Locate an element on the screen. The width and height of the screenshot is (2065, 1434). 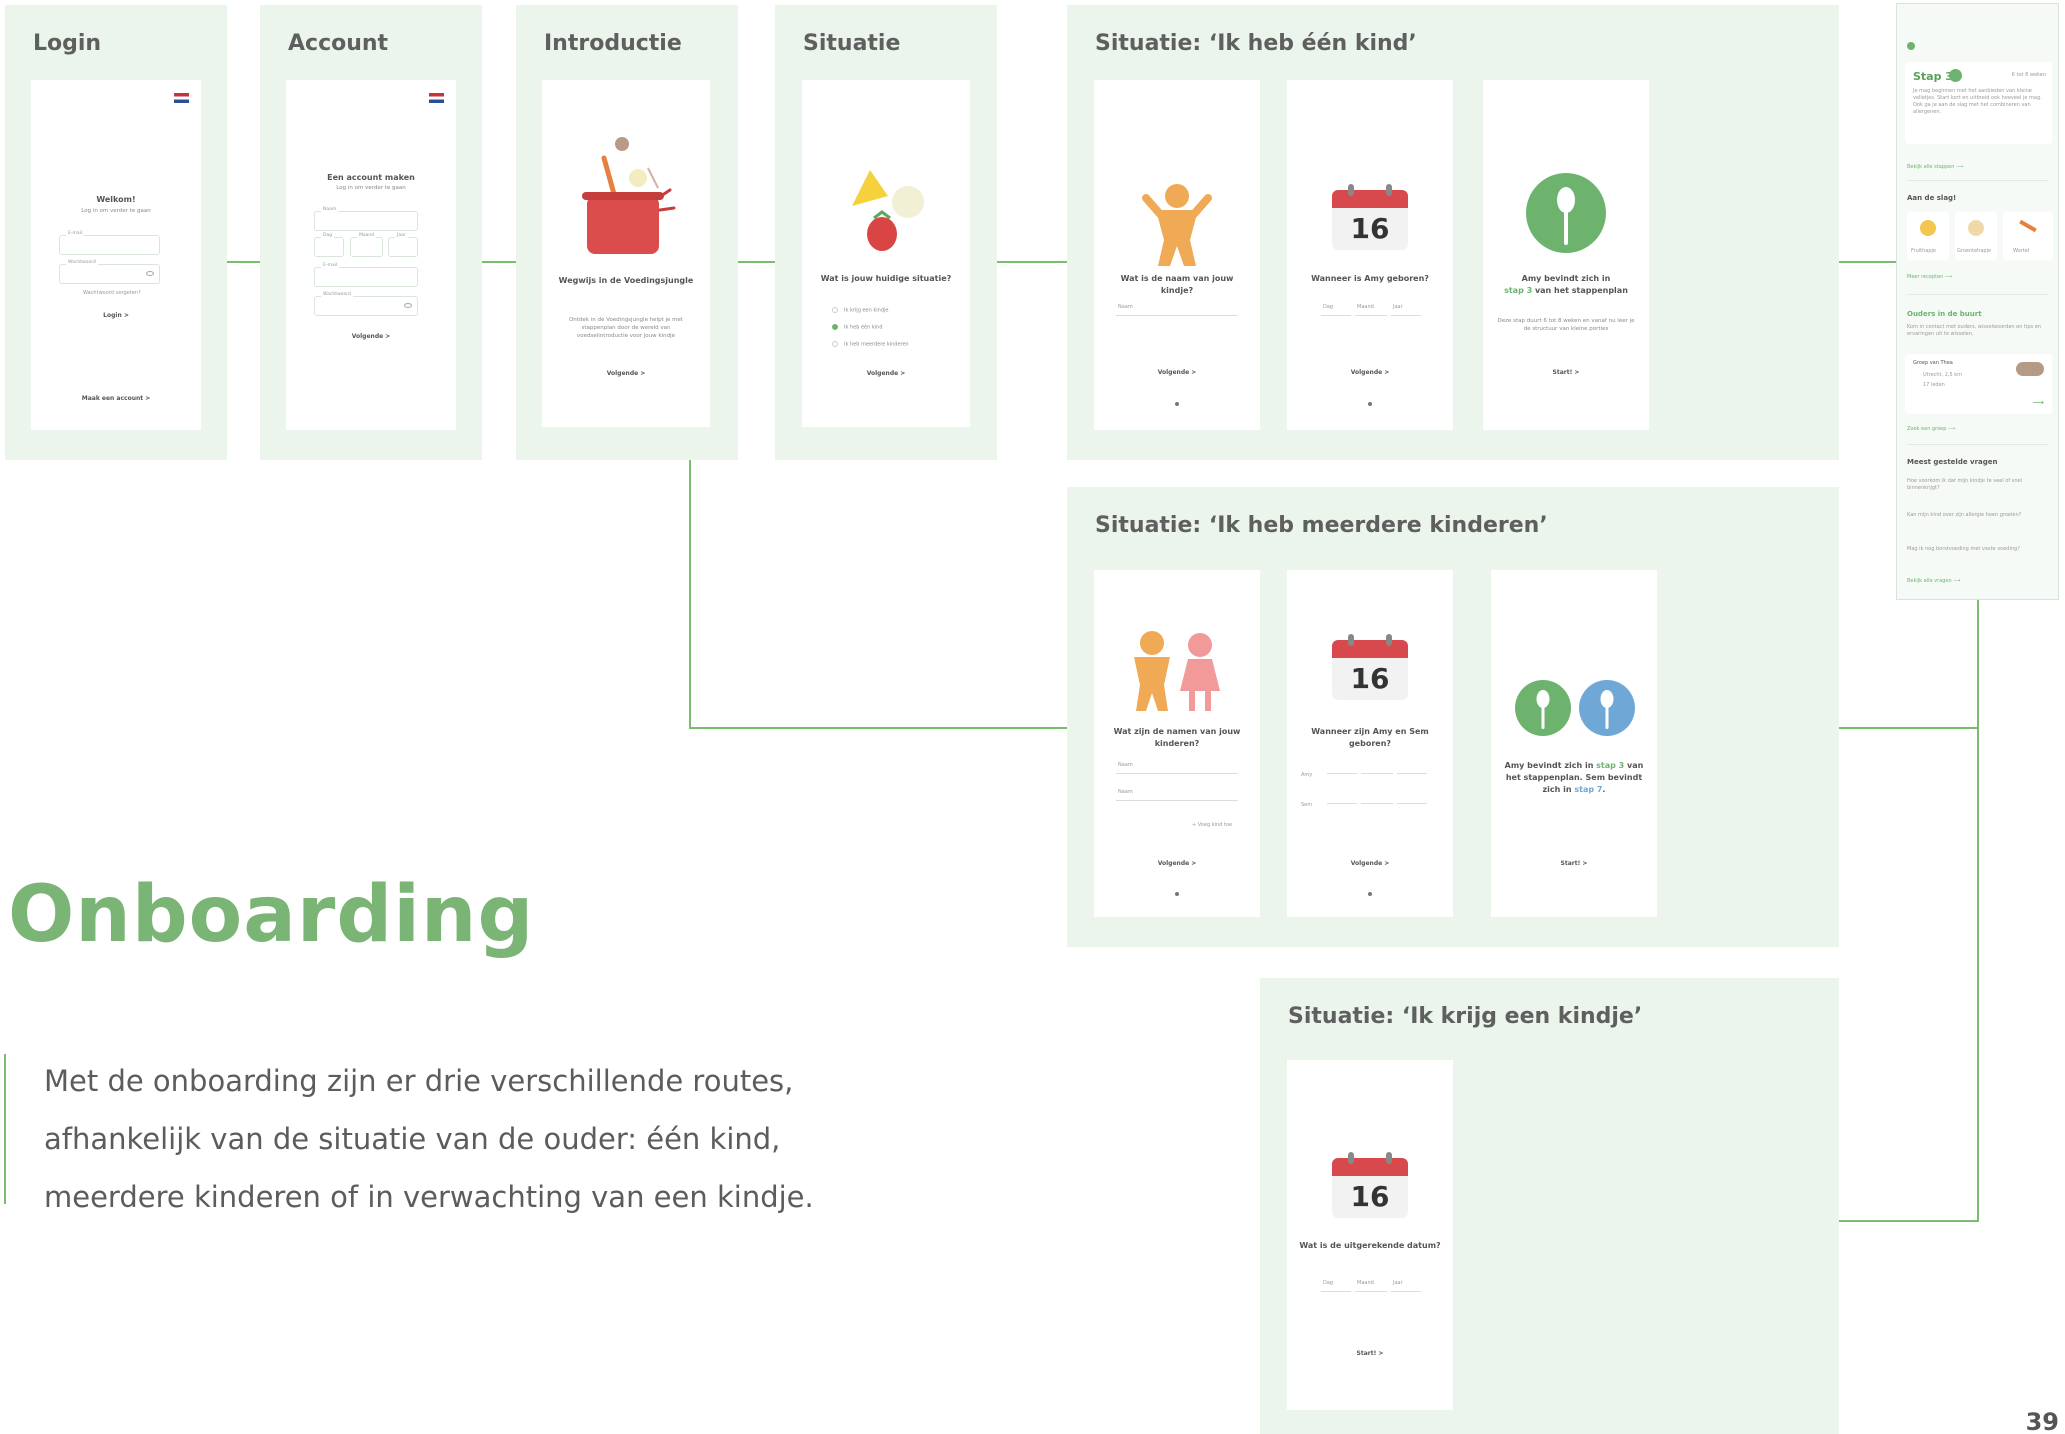
recipe-card: Groentehapje is located at coordinates (1976, 236).